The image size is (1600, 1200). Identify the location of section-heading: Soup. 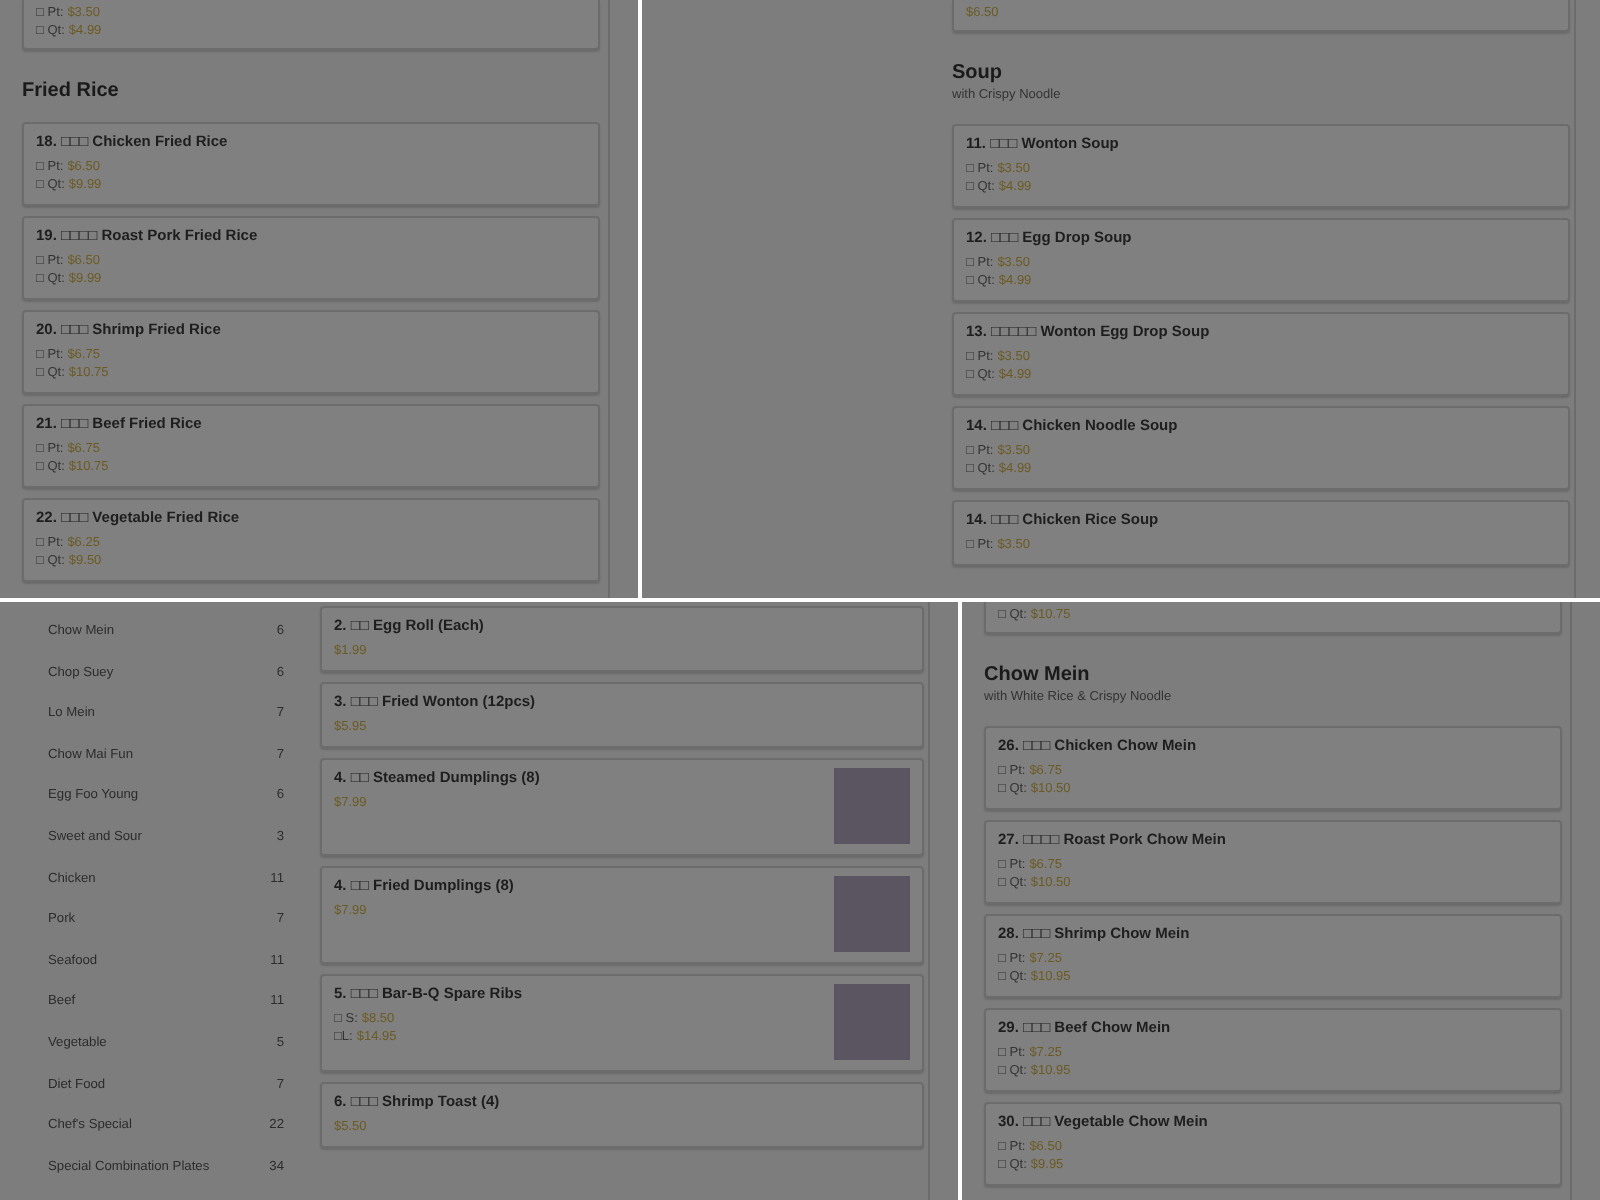
(978, 73).